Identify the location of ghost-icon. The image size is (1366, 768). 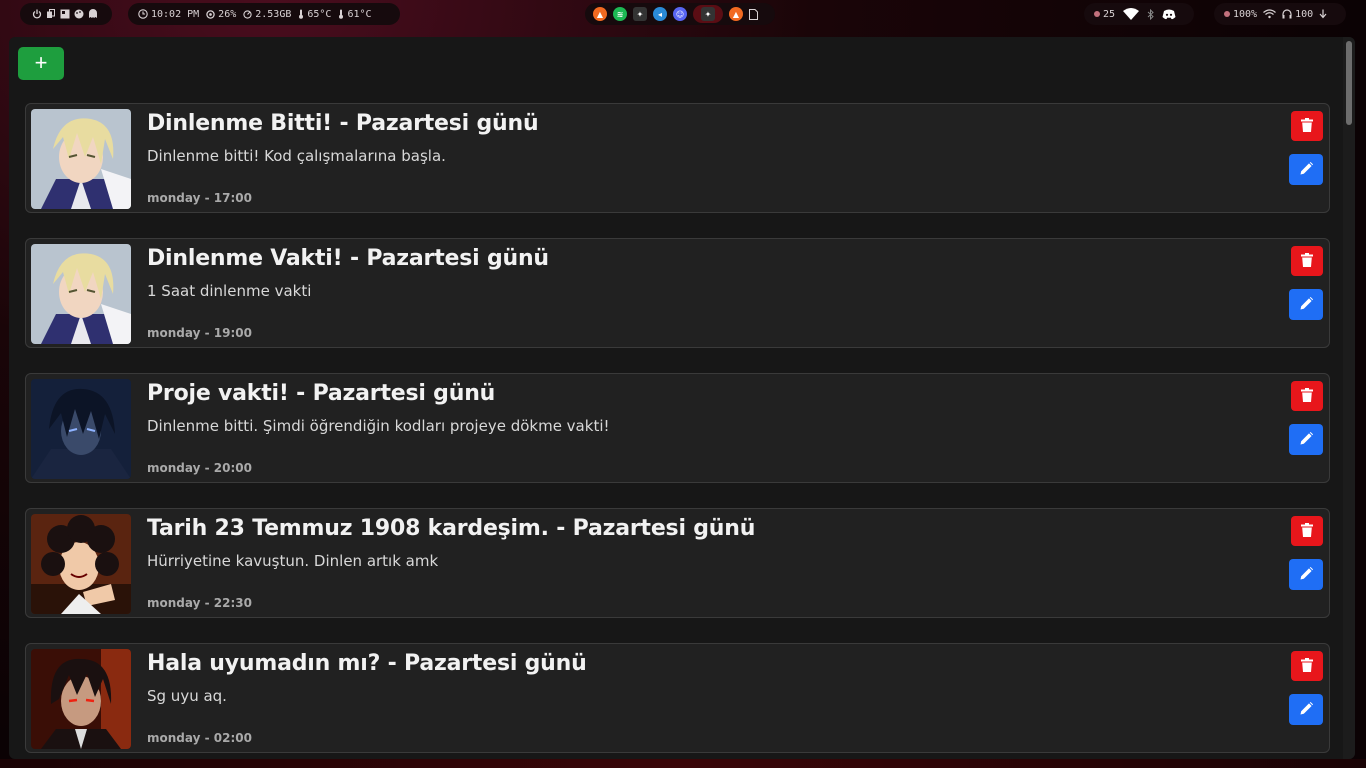
(93, 14).